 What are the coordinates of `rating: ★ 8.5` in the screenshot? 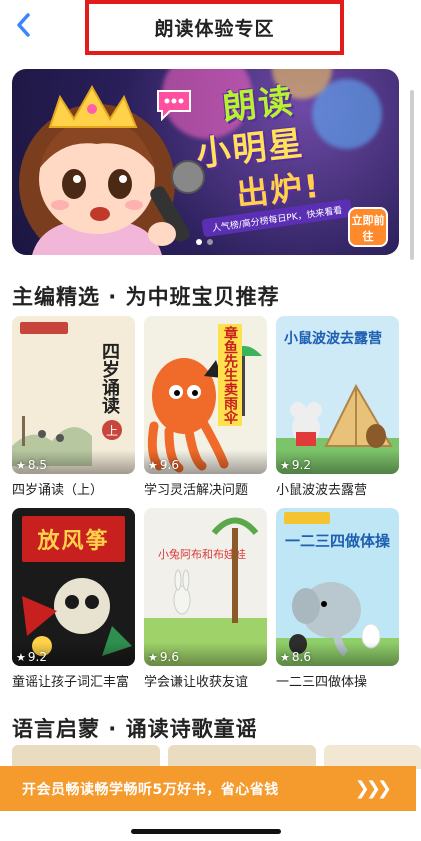 It's located at (31, 465).